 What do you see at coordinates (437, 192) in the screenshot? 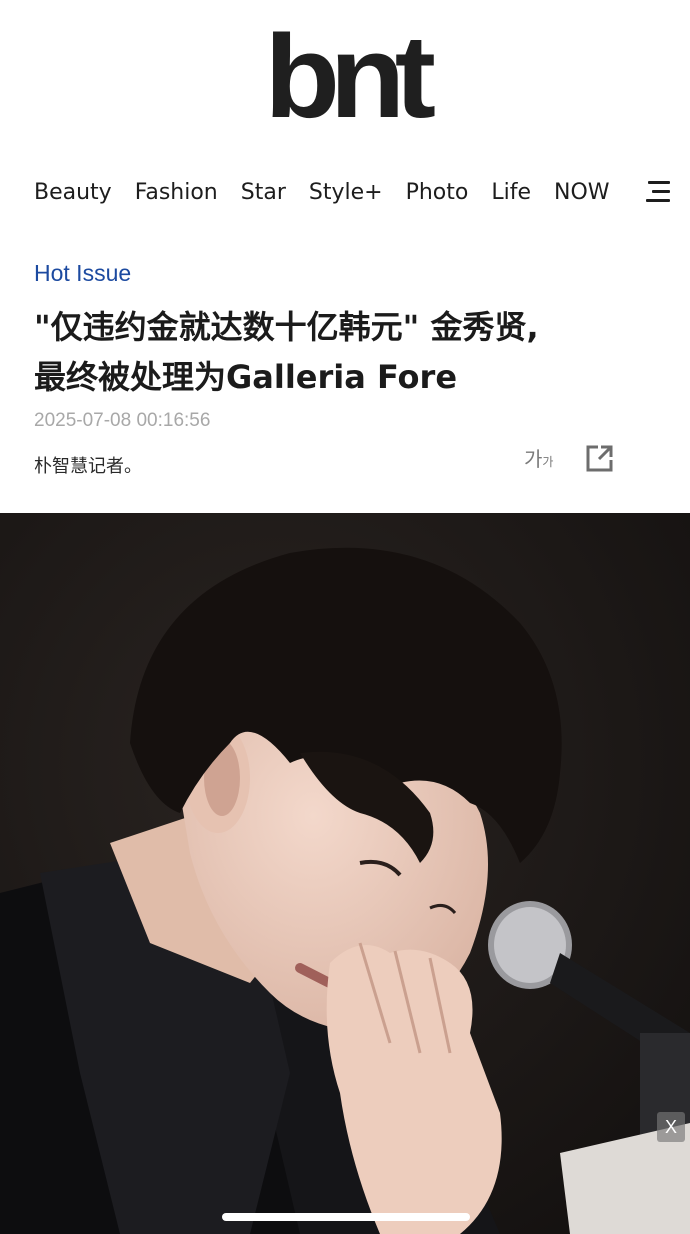
I see `nav-item-photo: Photo` at bounding box center [437, 192].